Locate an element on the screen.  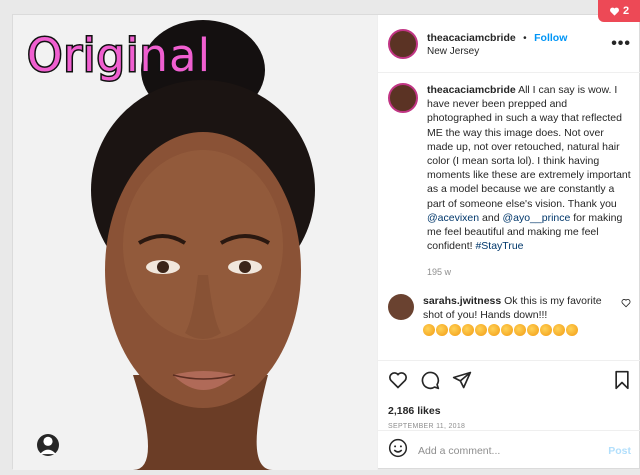
post-header: theacaciamcbride • Follow New Jersey ••• is located at coordinates (509, 44).